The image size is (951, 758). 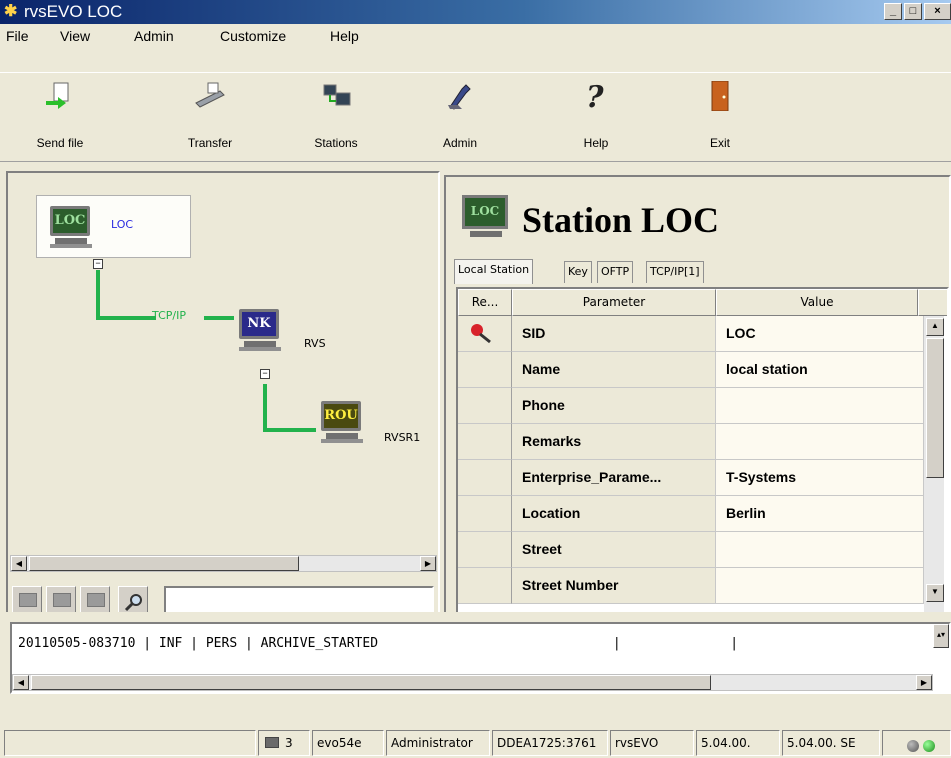 I want to click on menu-bar: File View Admin Customize Help, so click(x=475, y=36).